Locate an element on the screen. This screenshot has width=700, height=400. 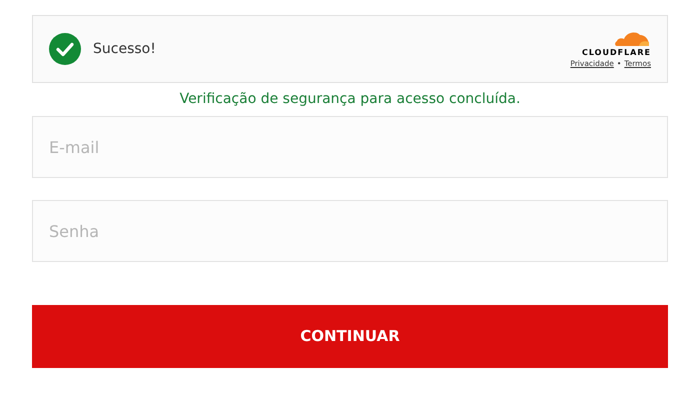
continue-button: CONTINUAR is located at coordinates (350, 336).